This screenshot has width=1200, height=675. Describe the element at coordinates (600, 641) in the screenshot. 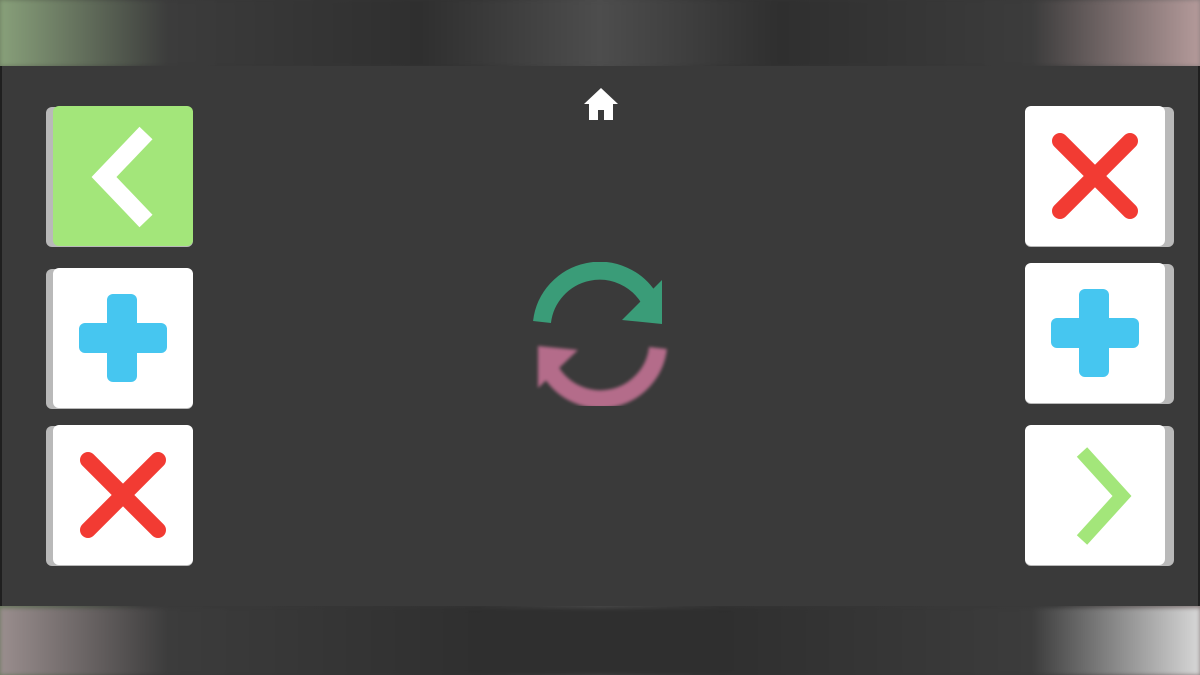

I see `bottom-blur-bar` at that location.